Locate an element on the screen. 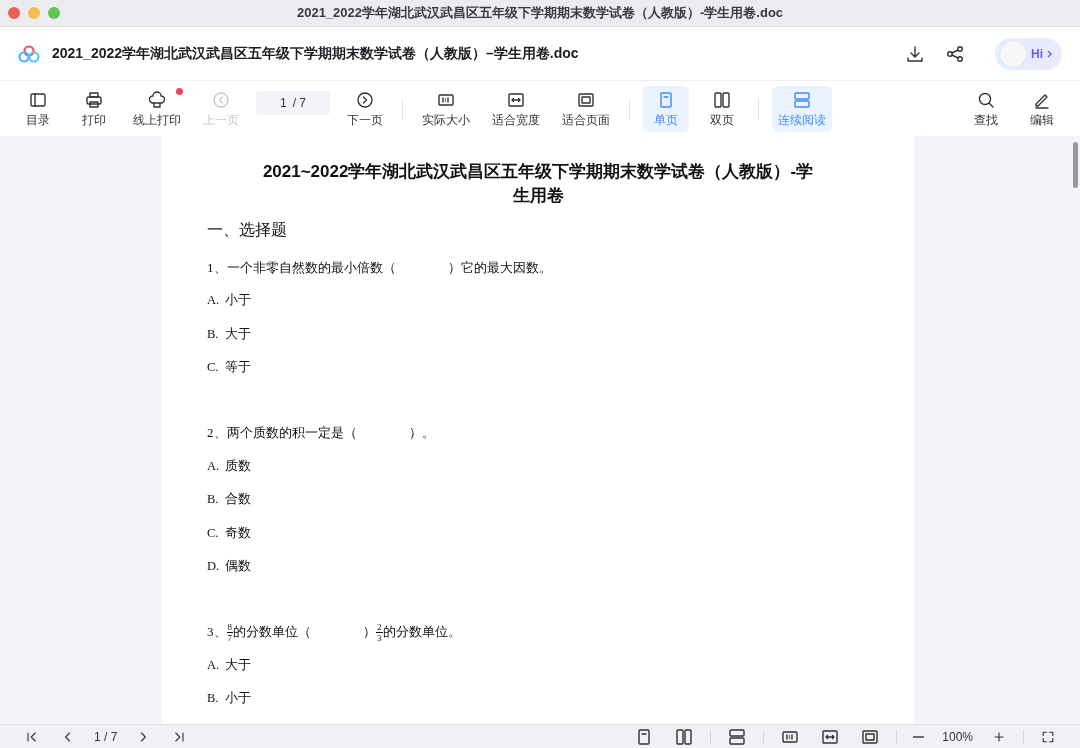  chevron-right-icon is located at coordinates (1049, 53).